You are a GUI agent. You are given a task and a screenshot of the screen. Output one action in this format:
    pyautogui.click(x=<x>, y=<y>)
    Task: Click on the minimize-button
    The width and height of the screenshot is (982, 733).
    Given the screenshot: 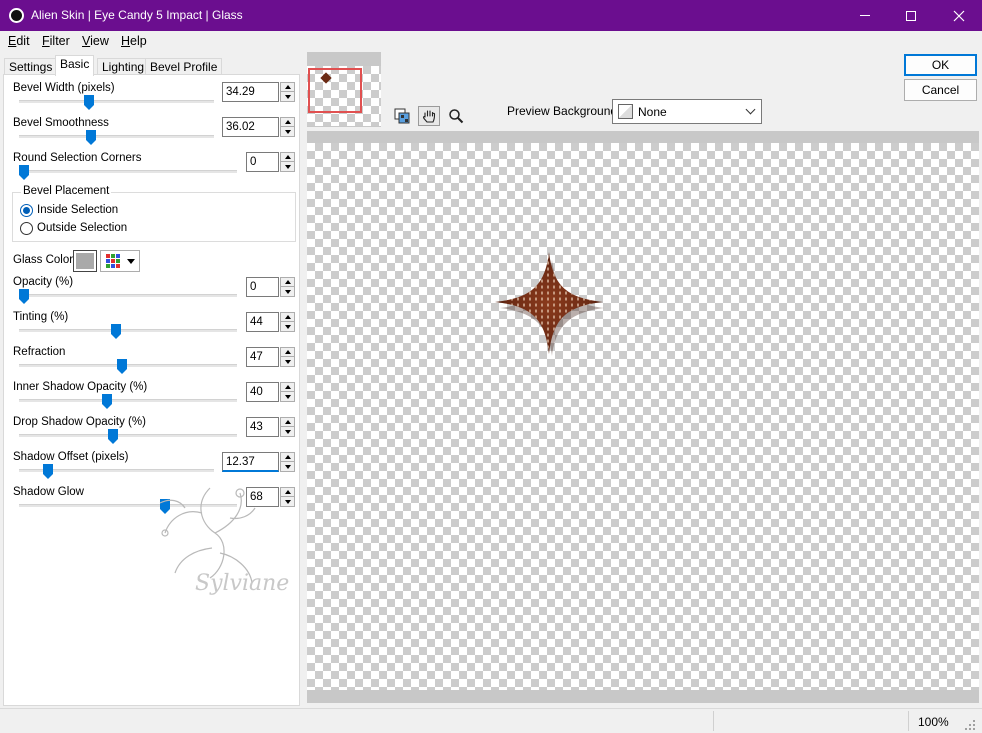 What is the action you would take?
    pyautogui.click(x=865, y=15)
    